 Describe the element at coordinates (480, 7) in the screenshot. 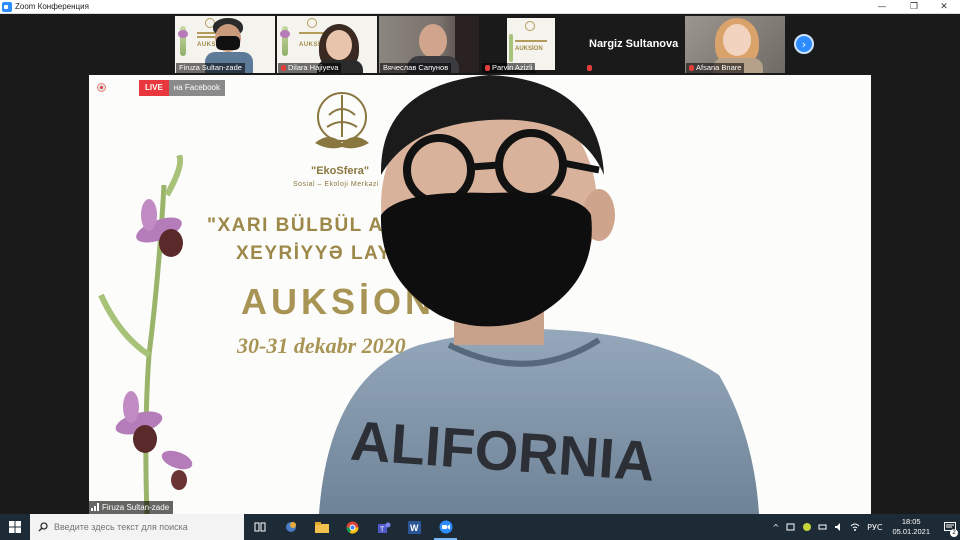

I see `title-bar: Zoom Конференция — ❐ ✕` at that location.